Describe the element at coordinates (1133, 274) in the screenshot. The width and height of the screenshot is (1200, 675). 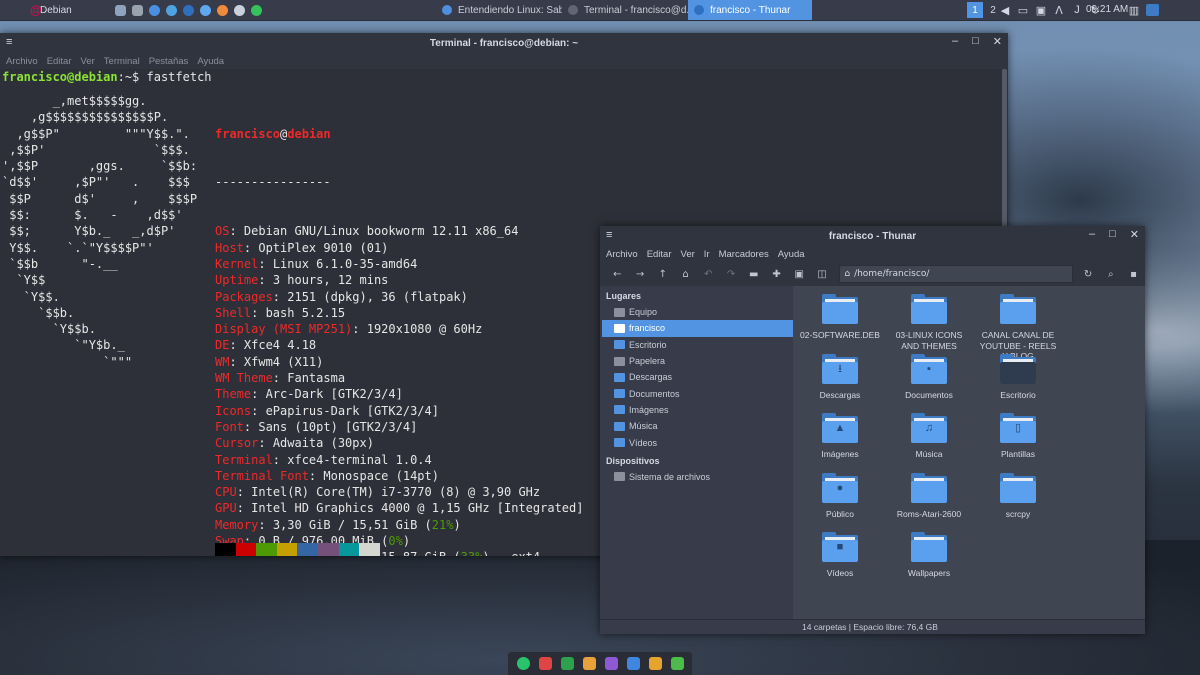
I see `open-terminal-icon: ▪` at that location.